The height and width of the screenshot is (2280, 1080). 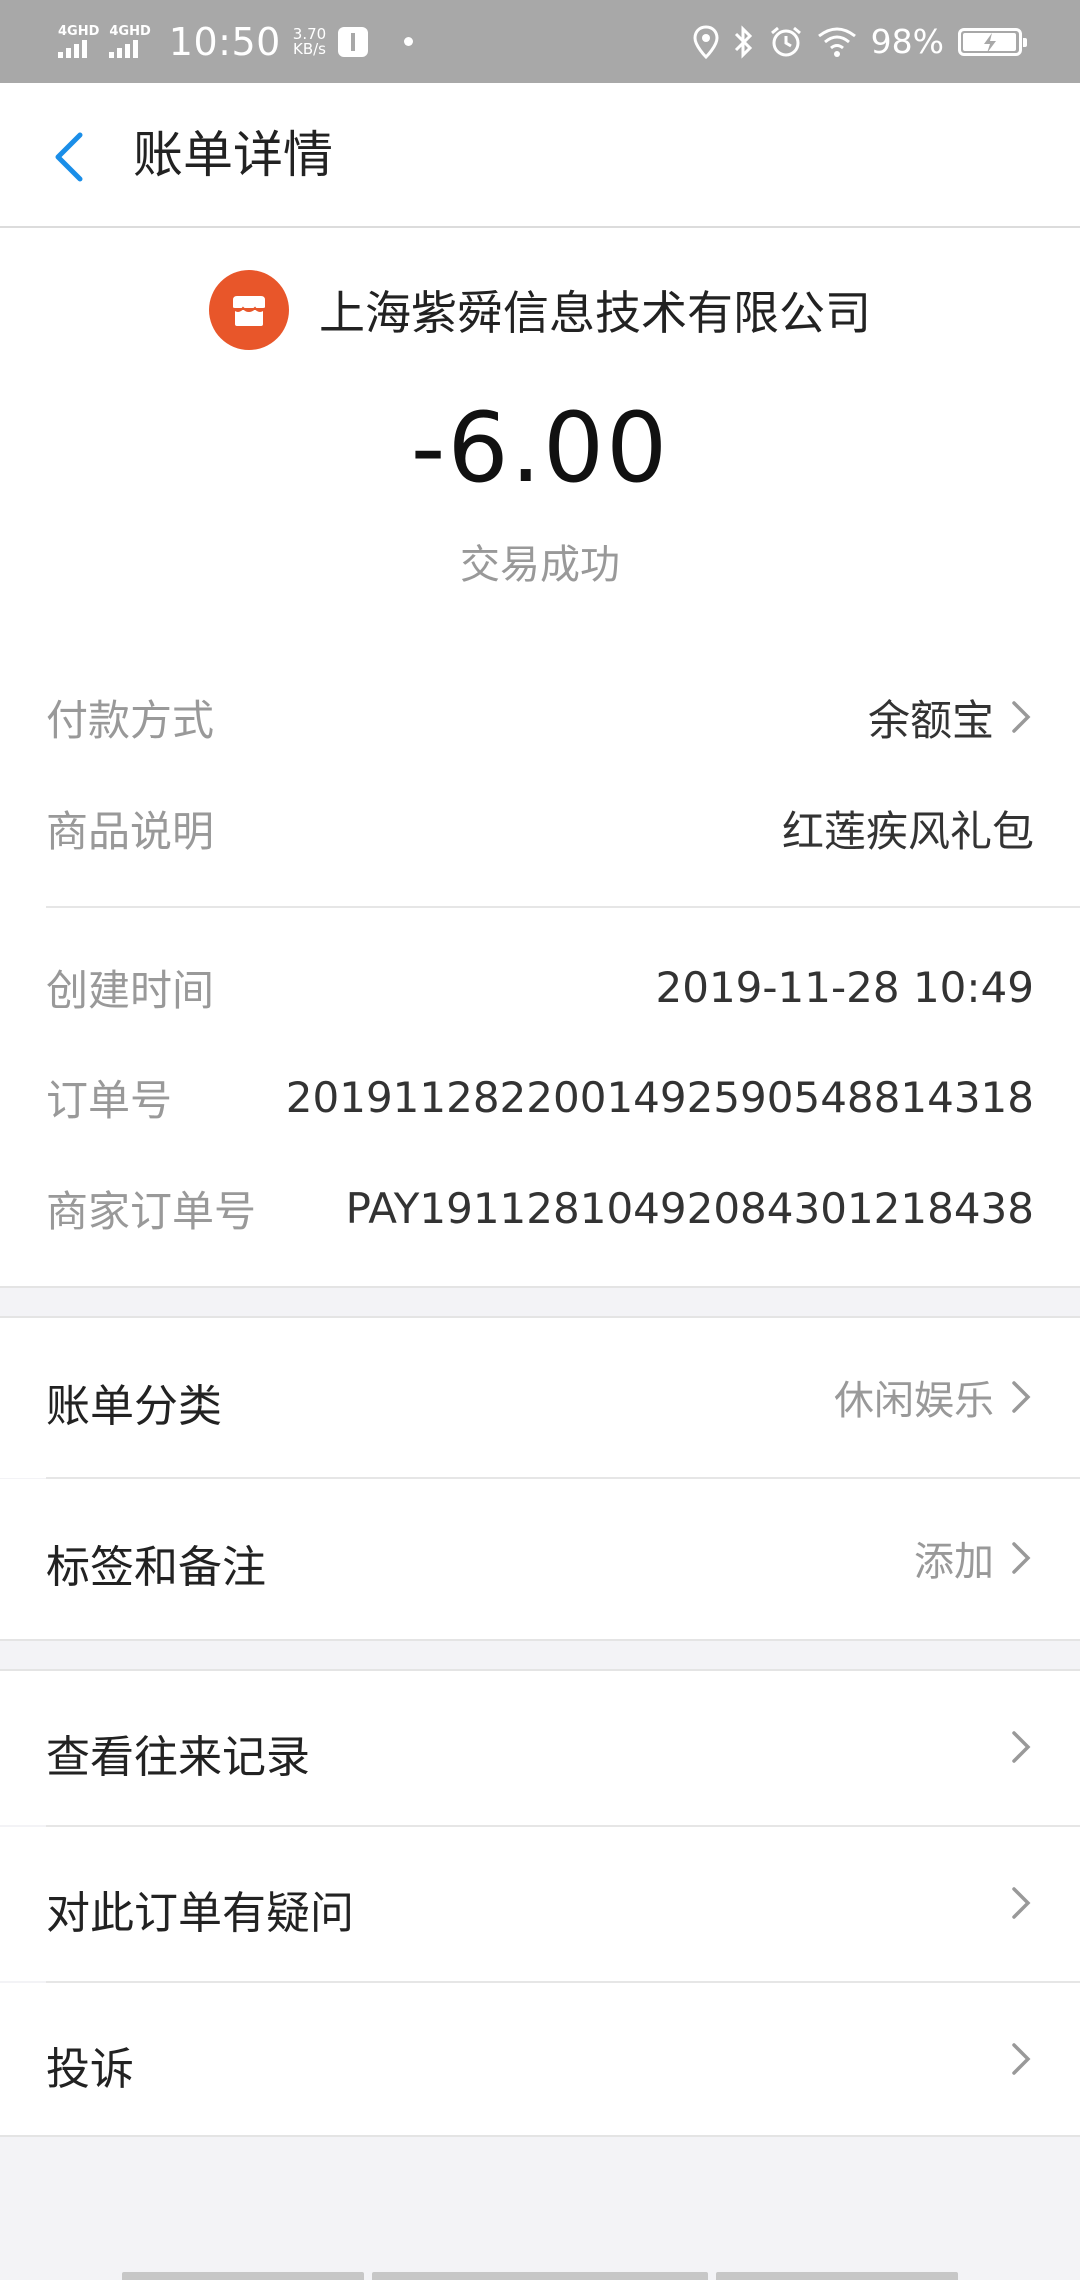 I want to click on product-description-row: 商品说明 红莲疾风礼包, so click(x=540, y=828).